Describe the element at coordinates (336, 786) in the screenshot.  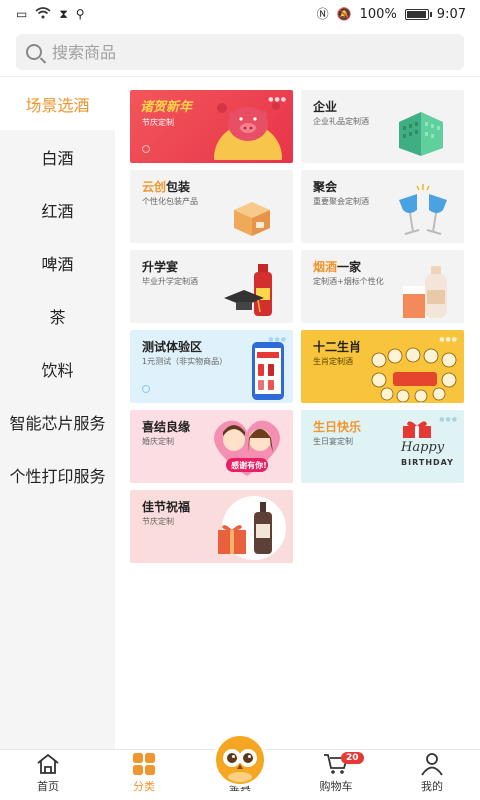
I see `nav-cart-label: 购物车` at that location.